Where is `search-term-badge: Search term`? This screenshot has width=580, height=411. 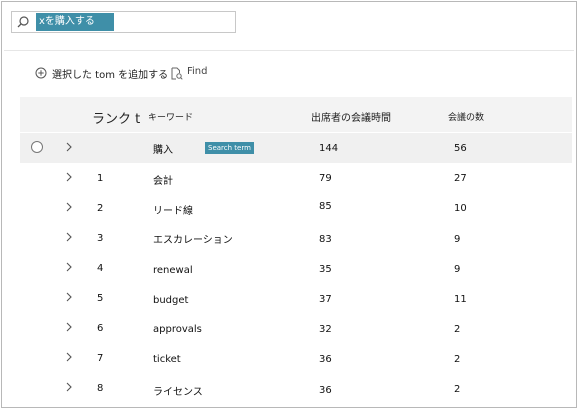
search-term-badge: Search term is located at coordinates (229, 148).